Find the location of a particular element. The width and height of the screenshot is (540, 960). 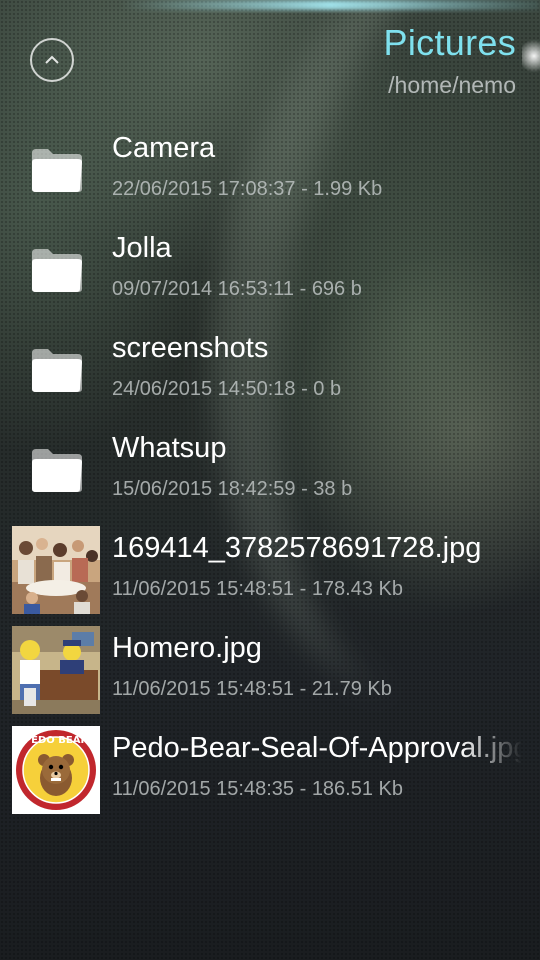

list-item-screenshots: screenshots 24/06/2015 14:50:18 - 0 b is located at coordinates (270, 370).